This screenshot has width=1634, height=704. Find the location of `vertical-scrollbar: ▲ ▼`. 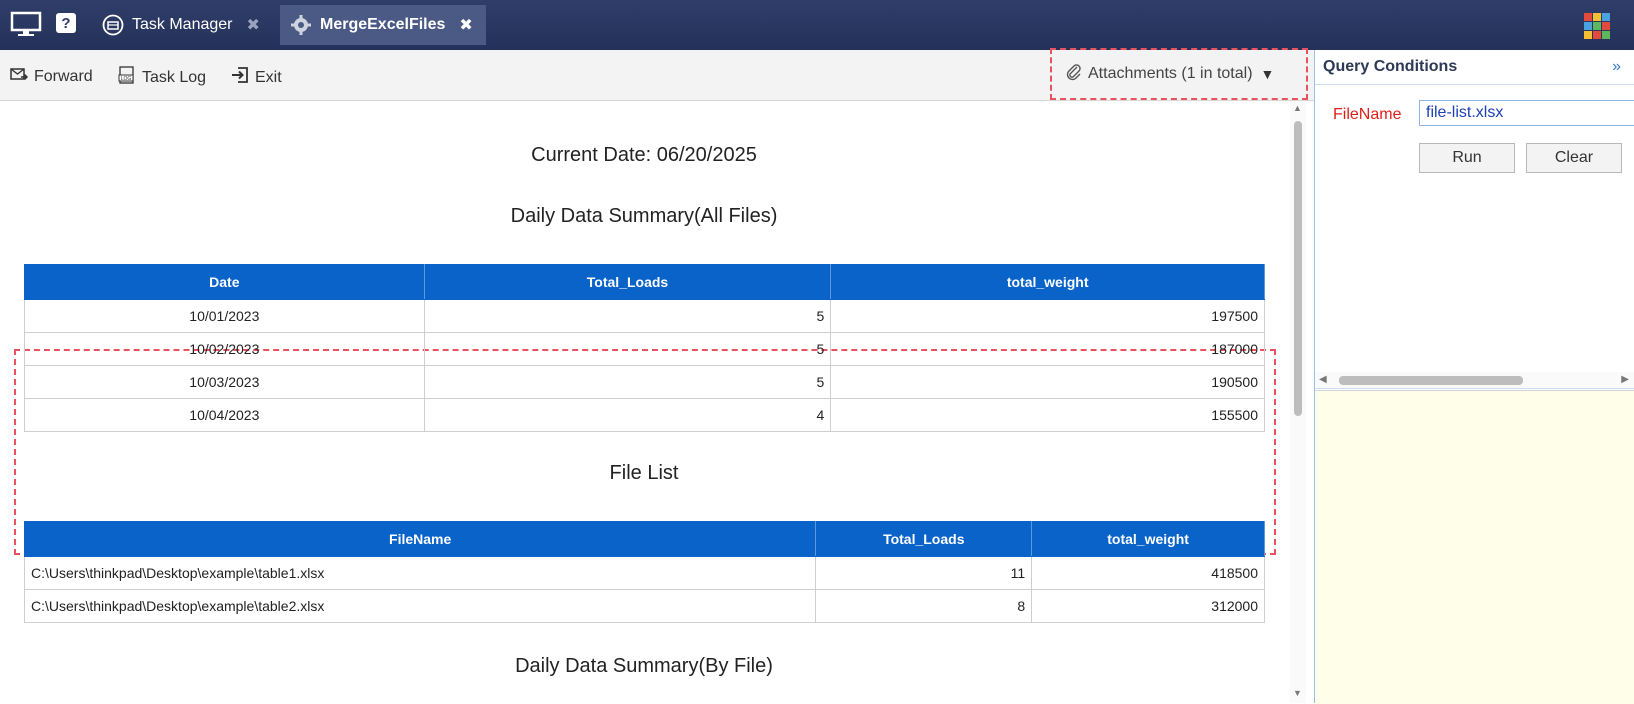

vertical-scrollbar: ▲ ▼ is located at coordinates (1298, 402).